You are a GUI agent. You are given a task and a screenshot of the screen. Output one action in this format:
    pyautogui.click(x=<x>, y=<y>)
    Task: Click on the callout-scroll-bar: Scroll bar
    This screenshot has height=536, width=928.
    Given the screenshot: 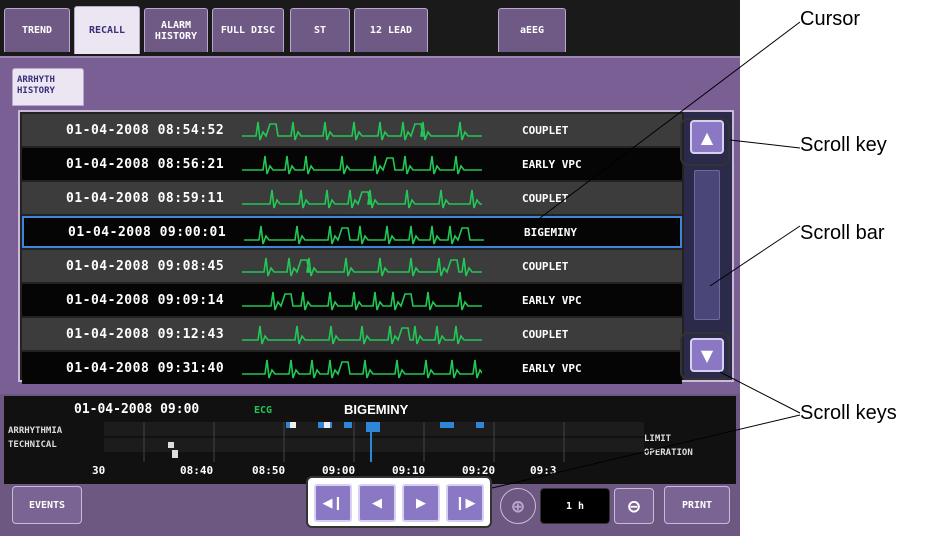 What is the action you would take?
    pyautogui.click(x=842, y=233)
    